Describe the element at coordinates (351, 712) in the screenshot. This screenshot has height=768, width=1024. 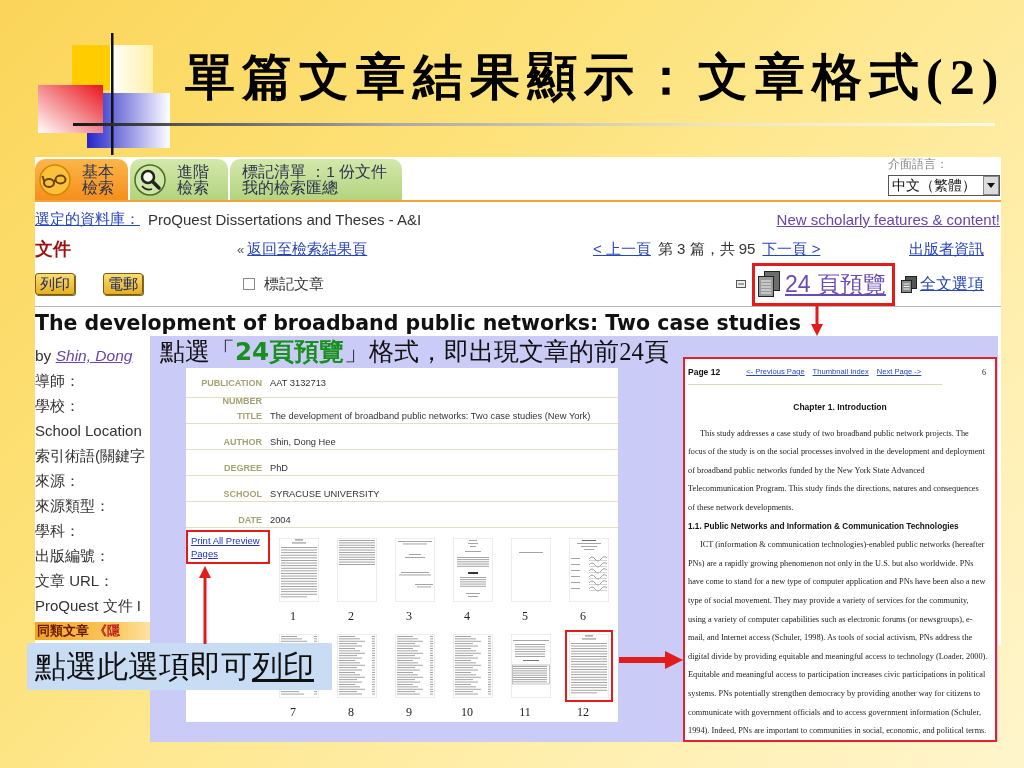
I see `thumbnail-number: 8` at that location.